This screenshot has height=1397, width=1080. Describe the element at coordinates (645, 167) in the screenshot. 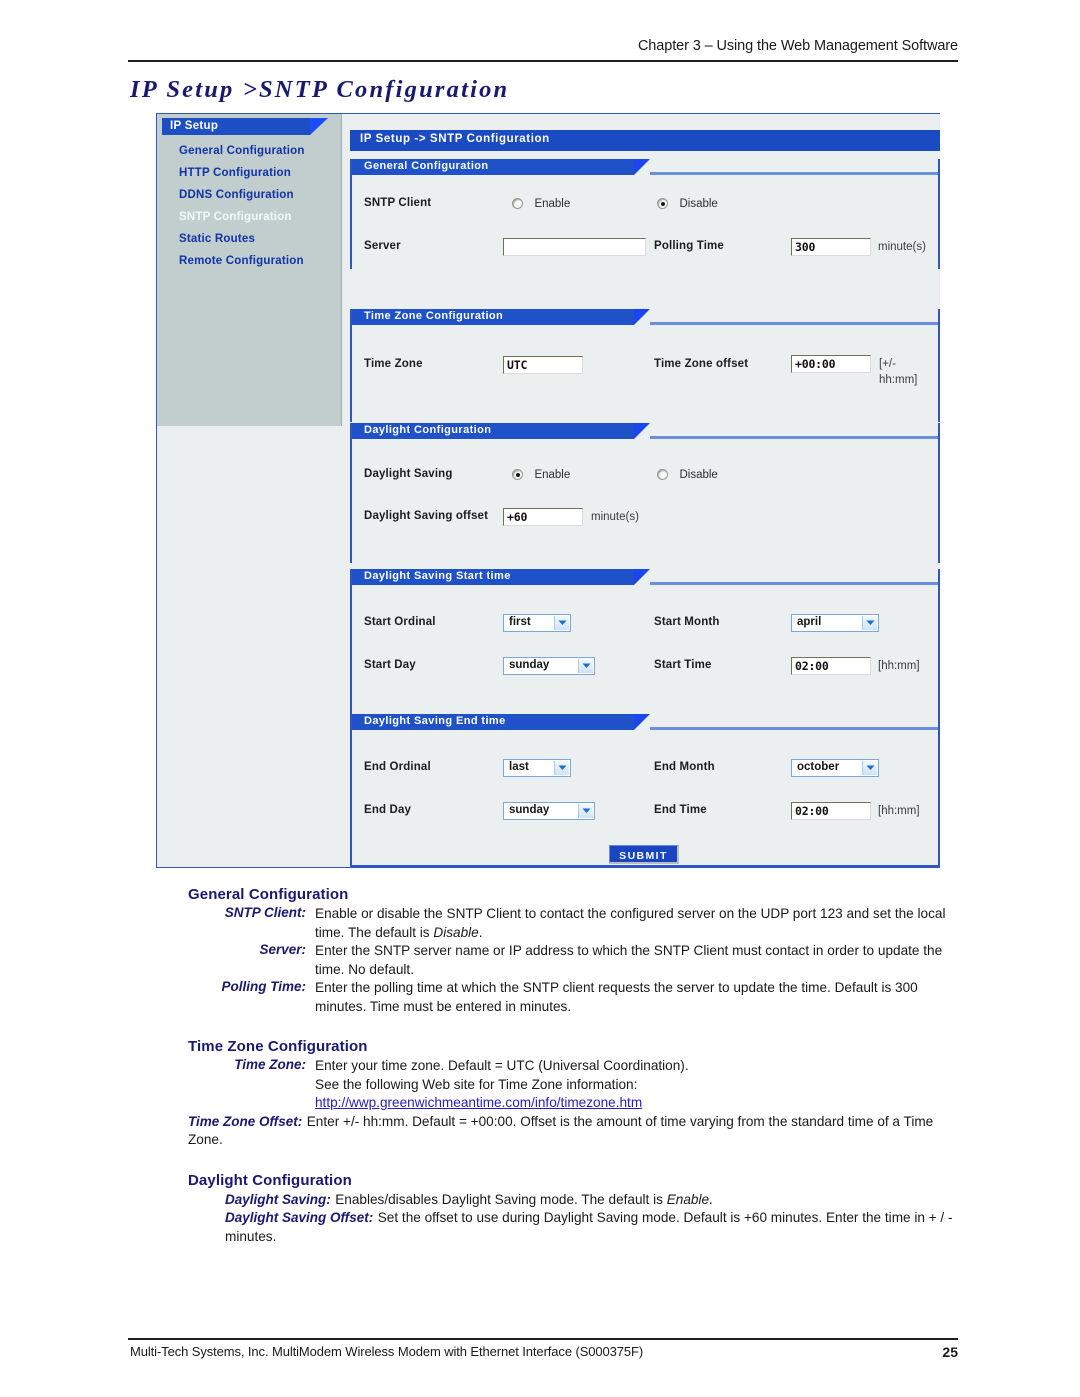

I see `panel-header-general: General Configuration` at that location.